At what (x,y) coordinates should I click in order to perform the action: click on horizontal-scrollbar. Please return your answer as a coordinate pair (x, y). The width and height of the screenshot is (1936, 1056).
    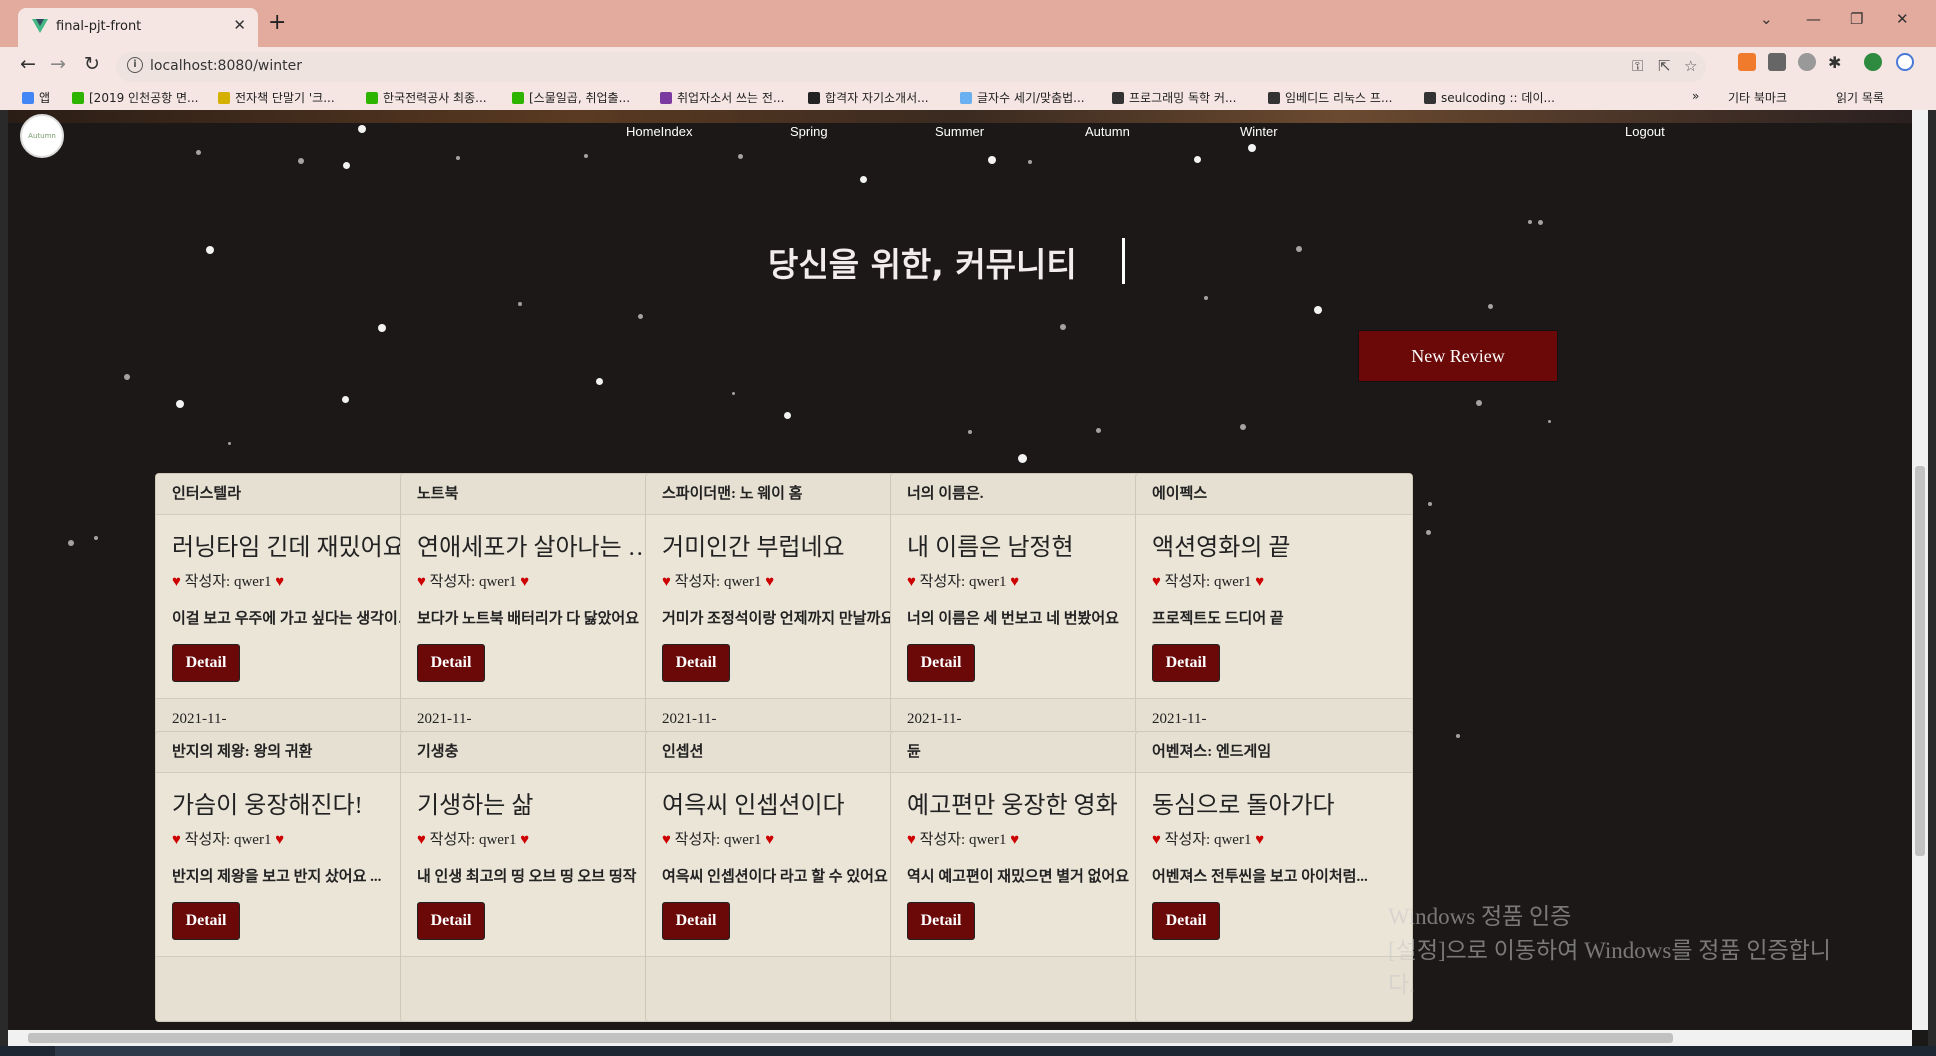
    Looking at the image, I should click on (960, 1038).